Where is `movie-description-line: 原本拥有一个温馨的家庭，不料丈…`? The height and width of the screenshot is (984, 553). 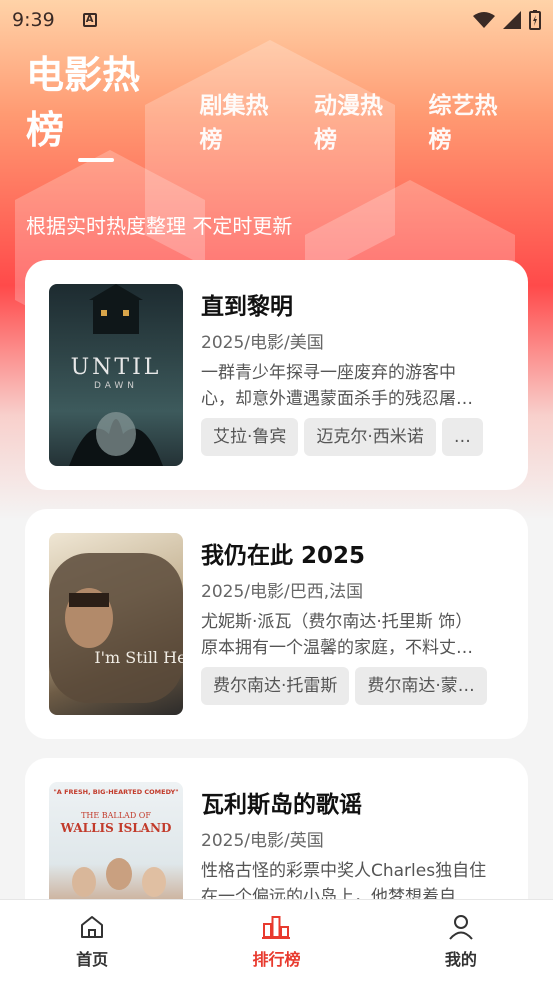 movie-description-line: 原本拥有一个温馨的家庭，不料丈… is located at coordinates (337, 648).